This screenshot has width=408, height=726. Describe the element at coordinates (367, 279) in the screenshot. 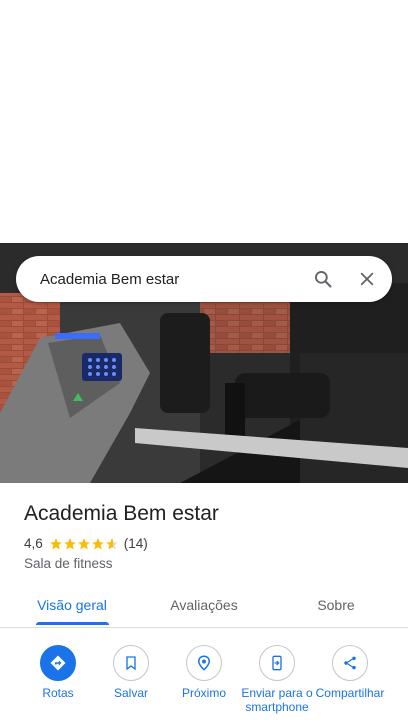

I see `close-icon` at that location.